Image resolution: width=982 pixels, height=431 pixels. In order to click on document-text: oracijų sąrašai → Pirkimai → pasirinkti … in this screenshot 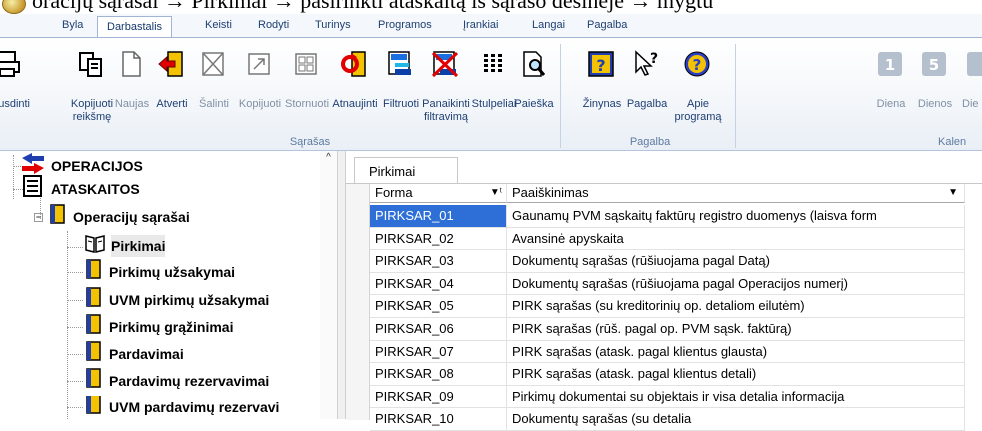, I will do `click(373, 6)`.